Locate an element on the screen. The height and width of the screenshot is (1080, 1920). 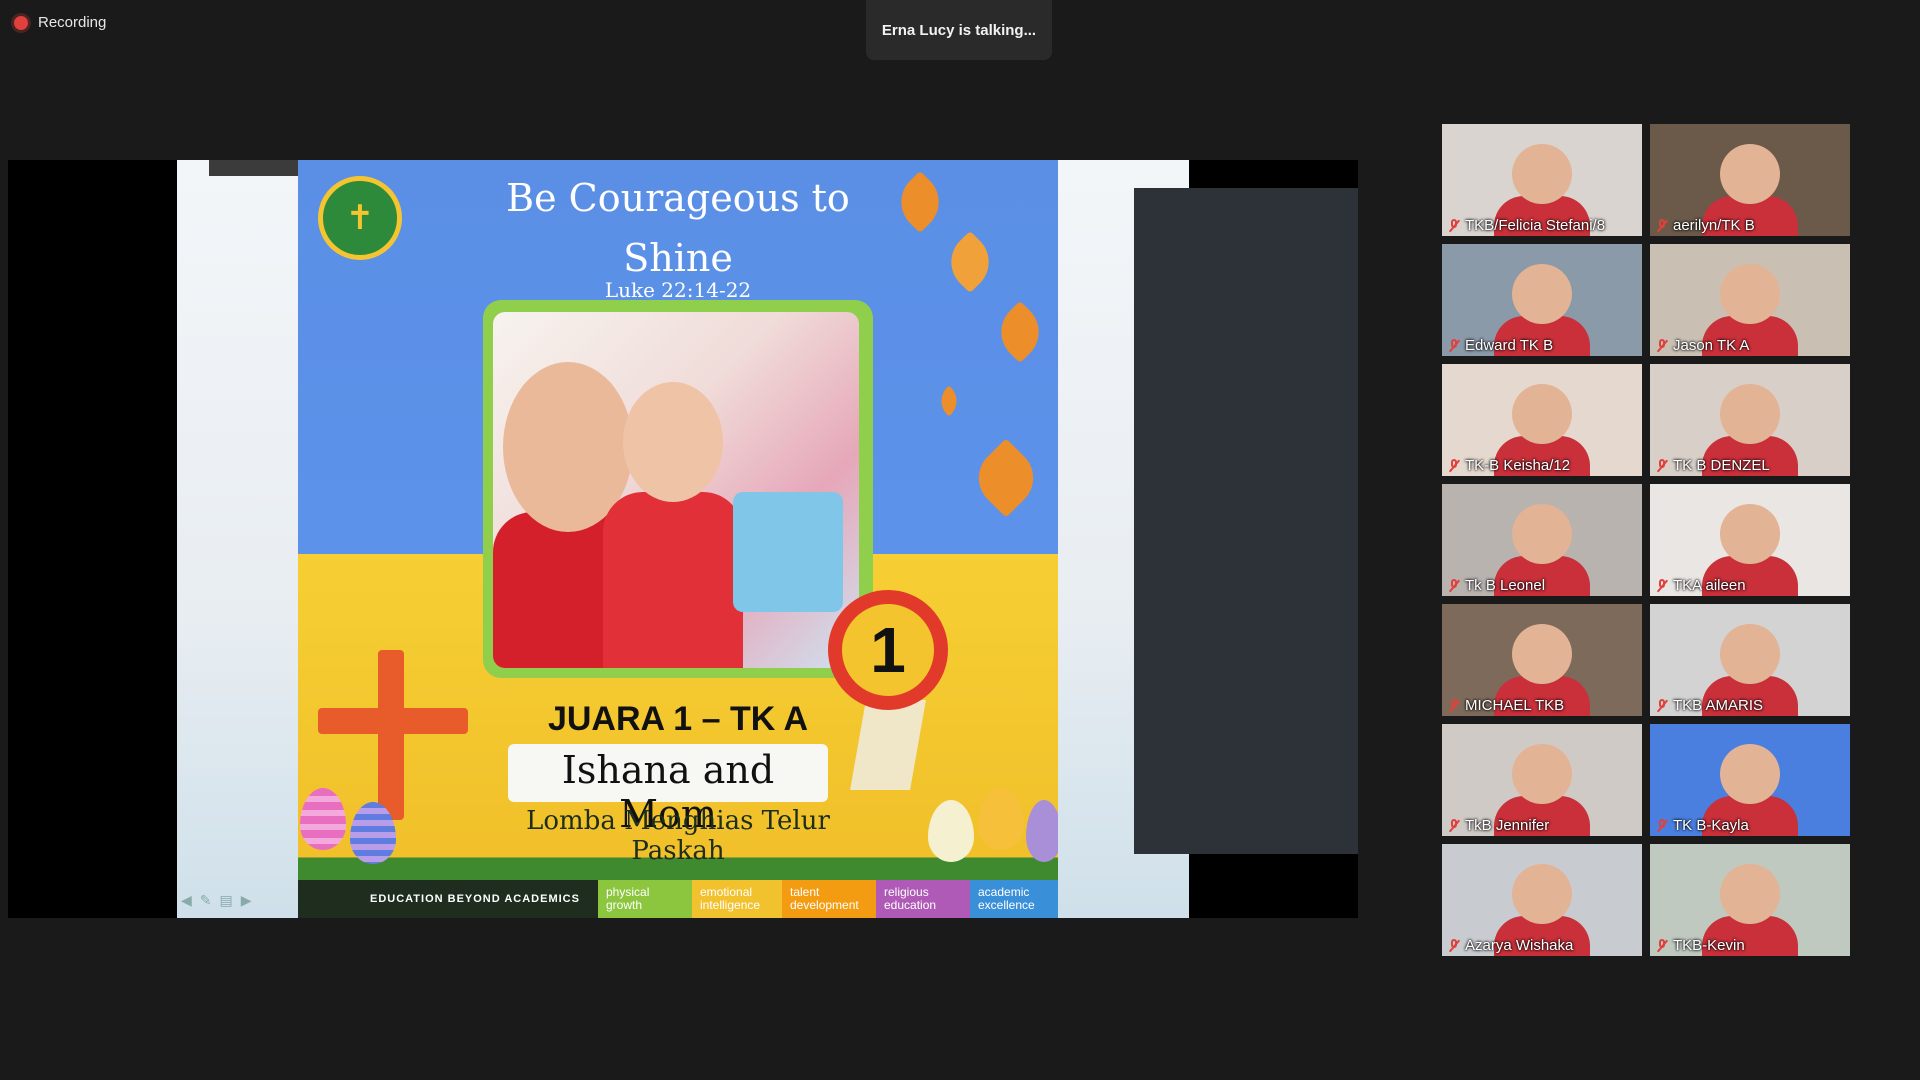
participant-tile: TKB-Kevin is located at coordinates (1750, 900).